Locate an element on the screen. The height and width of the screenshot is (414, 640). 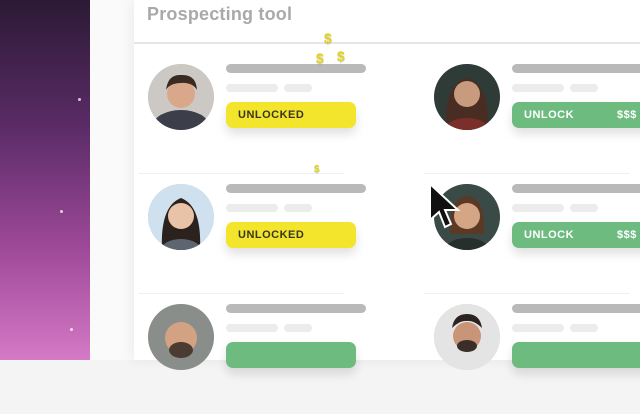
desktop-background is located at coordinates (45, 180).